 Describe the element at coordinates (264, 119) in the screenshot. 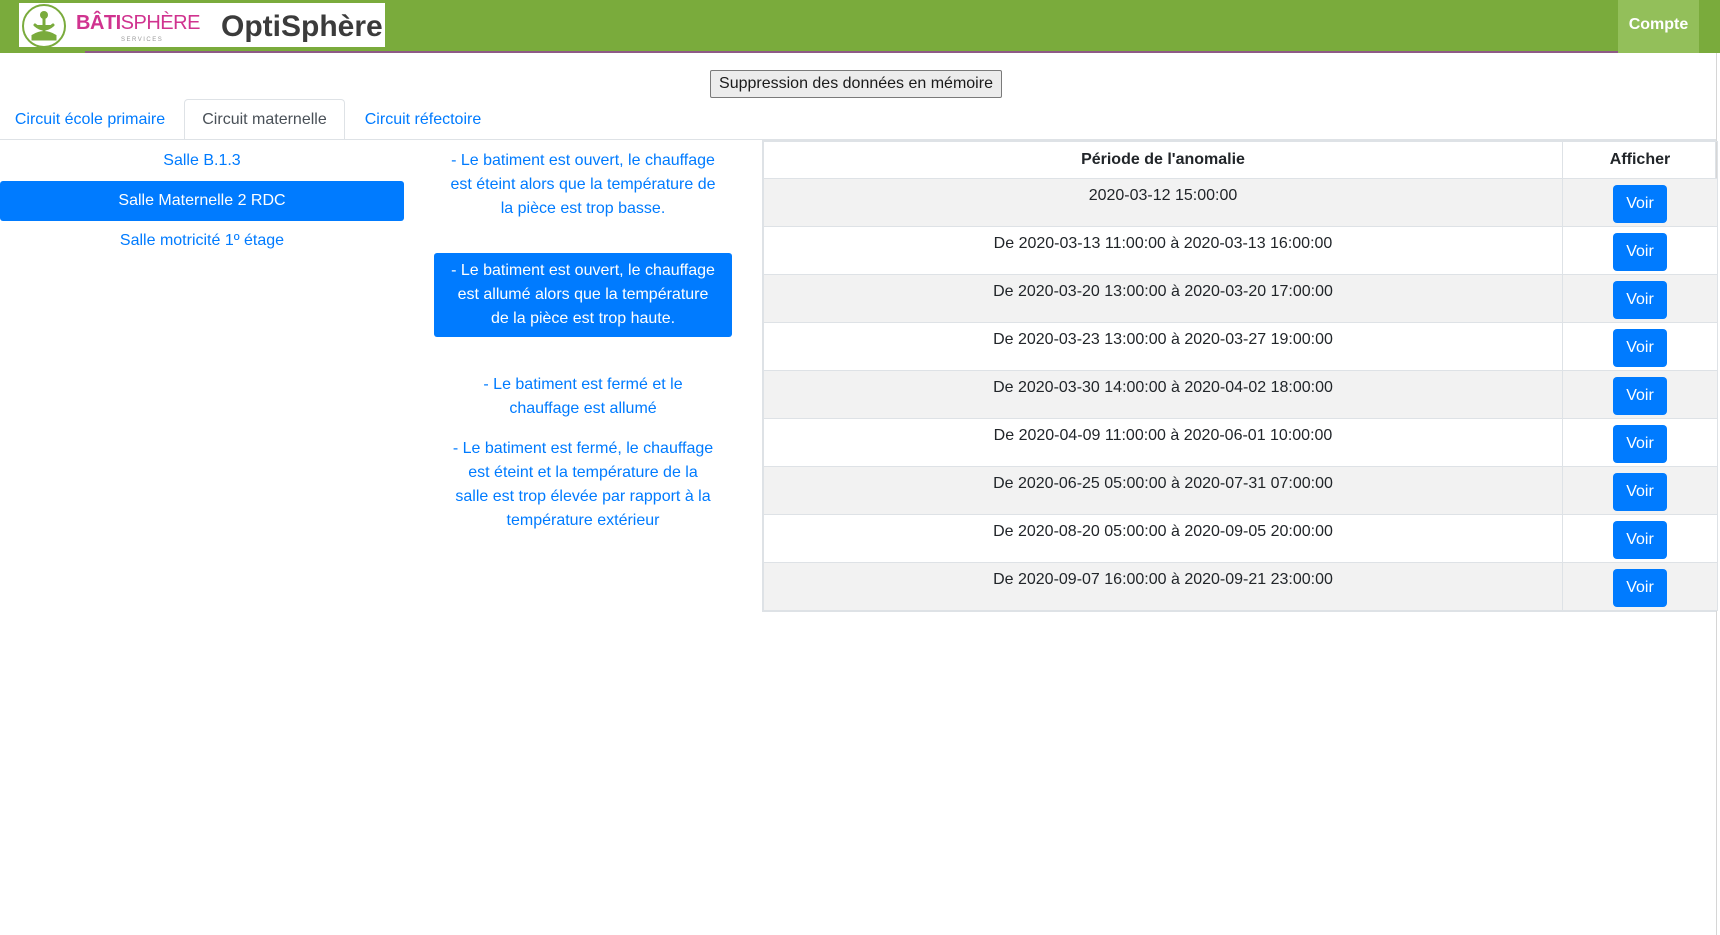

I see `tab-circuit-maternelle: Circuit maternelle` at that location.